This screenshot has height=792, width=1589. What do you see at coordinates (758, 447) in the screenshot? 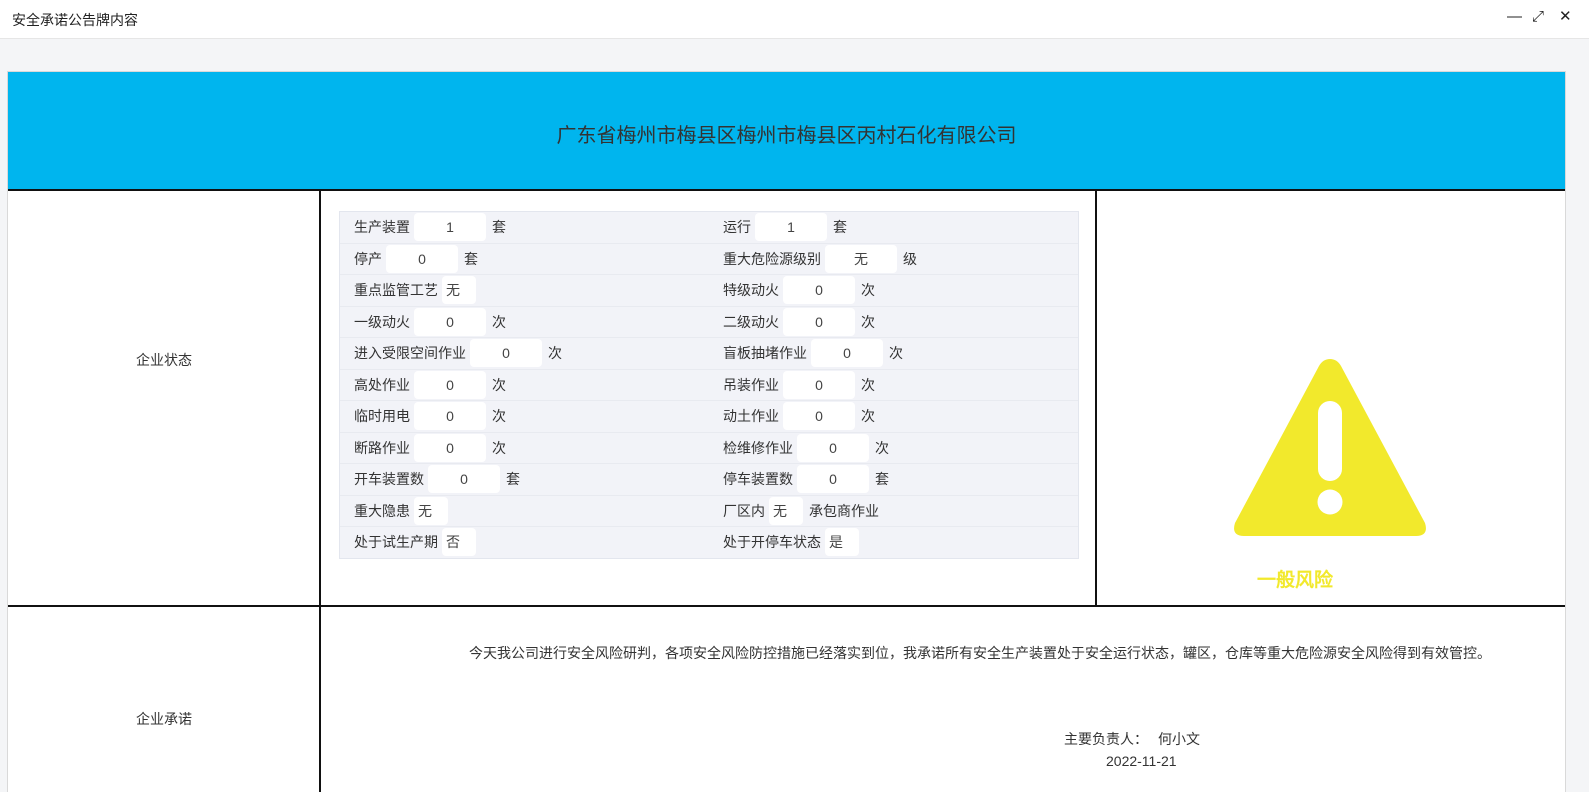
I see `status-item-label: 检维修作业` at bounding box center [758, 447].